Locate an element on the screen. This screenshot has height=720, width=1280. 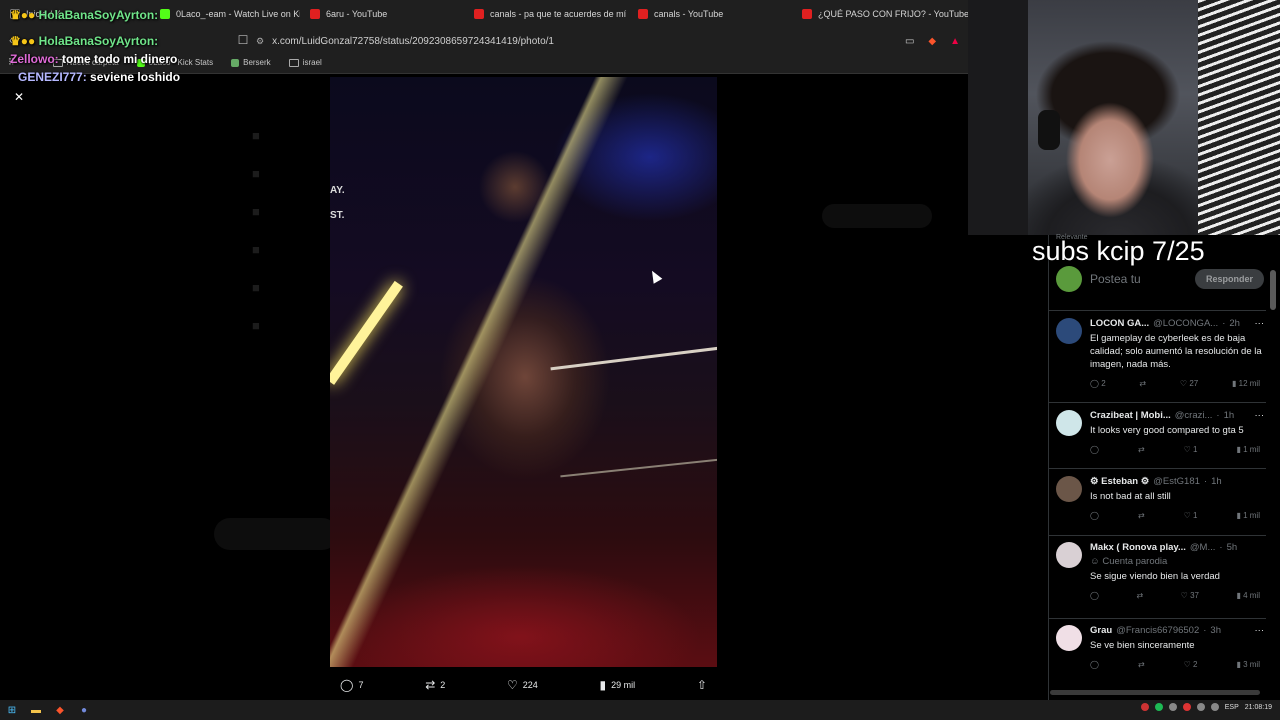
headphones is located at coordinates (1049, 130).